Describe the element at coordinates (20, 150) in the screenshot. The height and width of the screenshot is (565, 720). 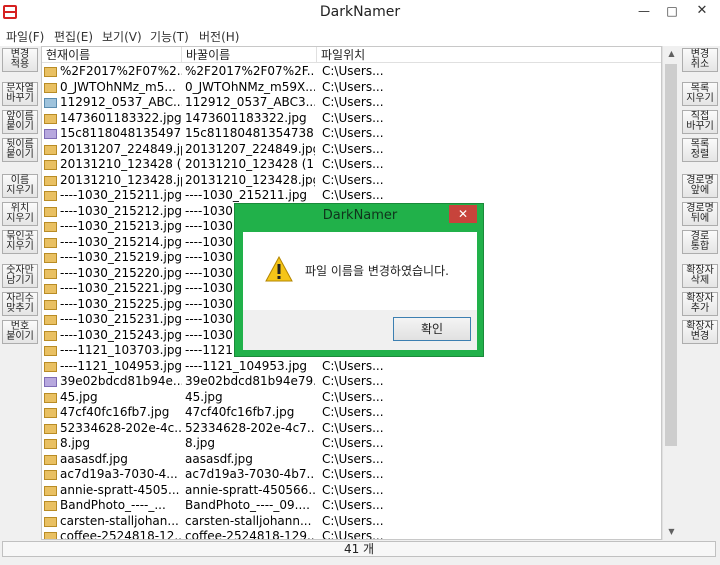
I see `add-suffix-button: 뒷이름 붙이기` at that location.